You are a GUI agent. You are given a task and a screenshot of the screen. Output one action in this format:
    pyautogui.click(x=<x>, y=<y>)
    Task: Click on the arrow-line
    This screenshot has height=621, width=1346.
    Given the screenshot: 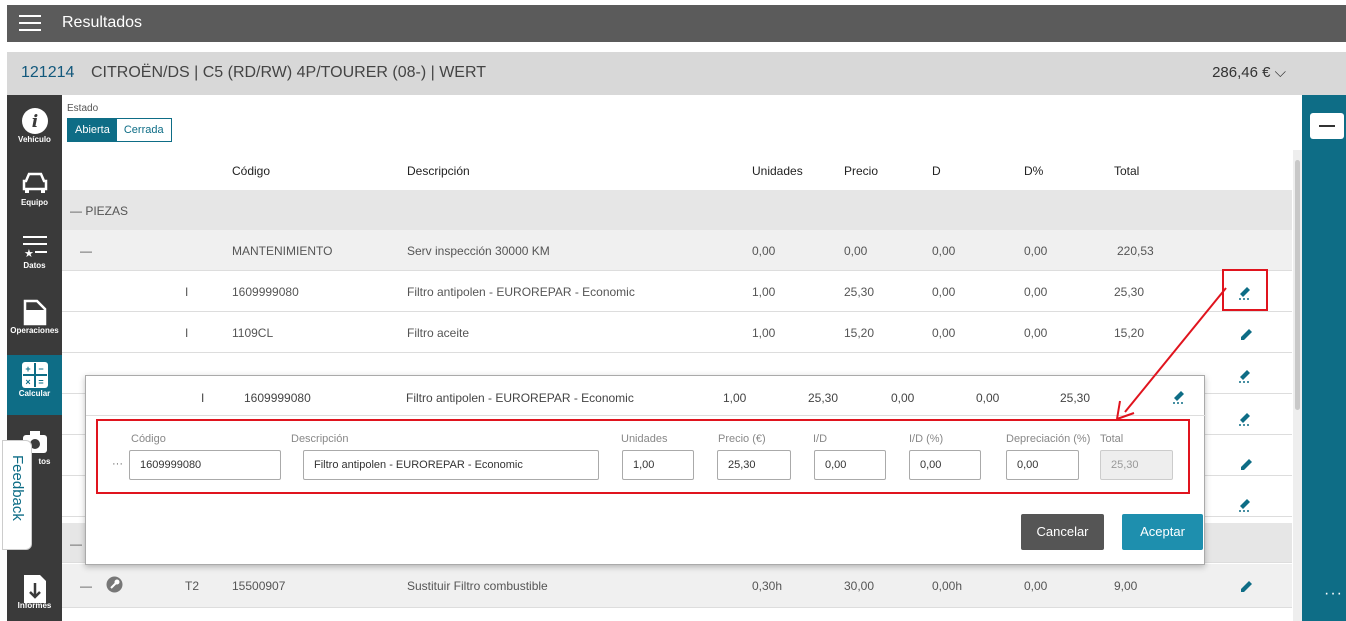 What is the action you would take?
    pyautogui.click(x=1175, y=350)
    